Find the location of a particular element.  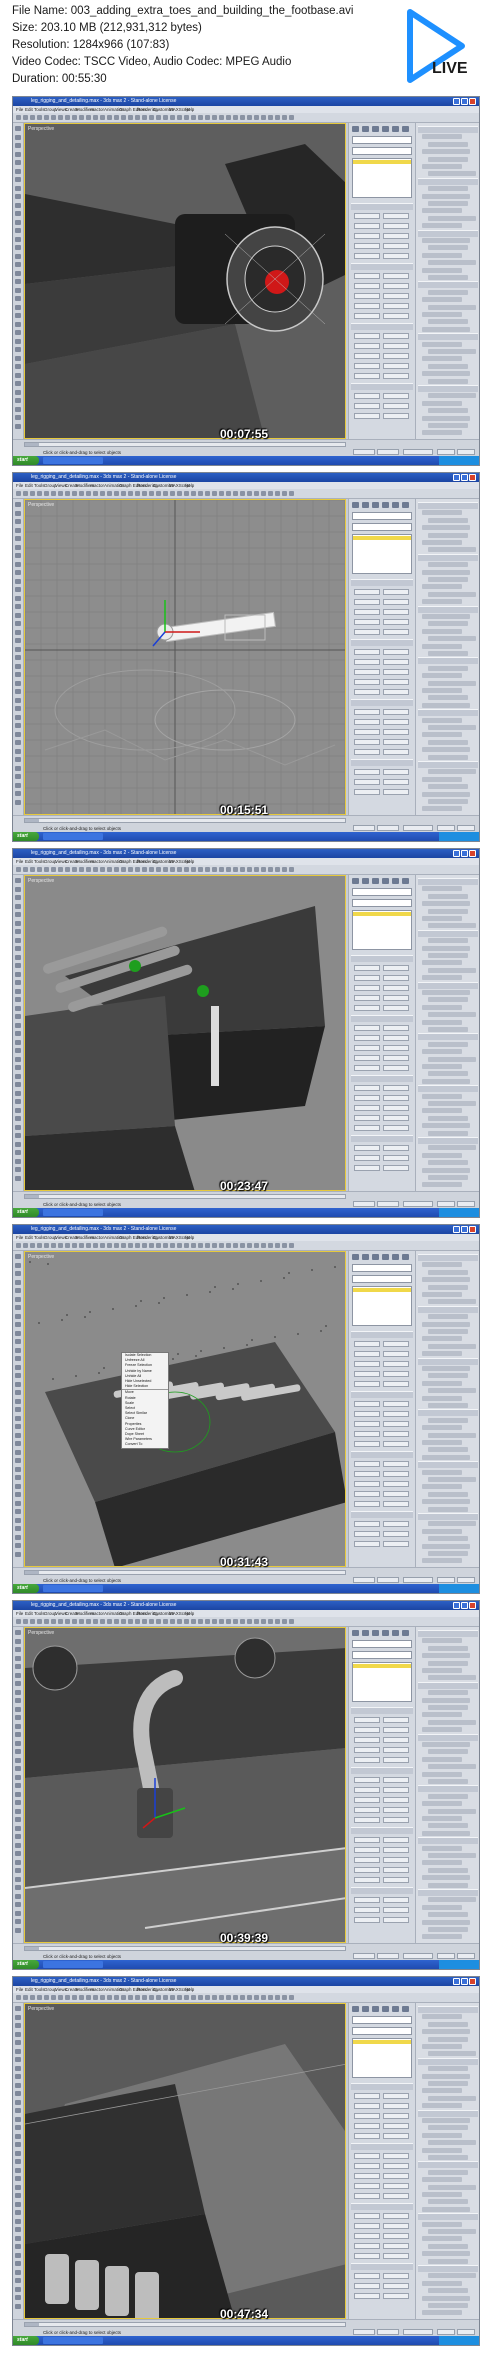

close-button is located at coordinates (472, 853).